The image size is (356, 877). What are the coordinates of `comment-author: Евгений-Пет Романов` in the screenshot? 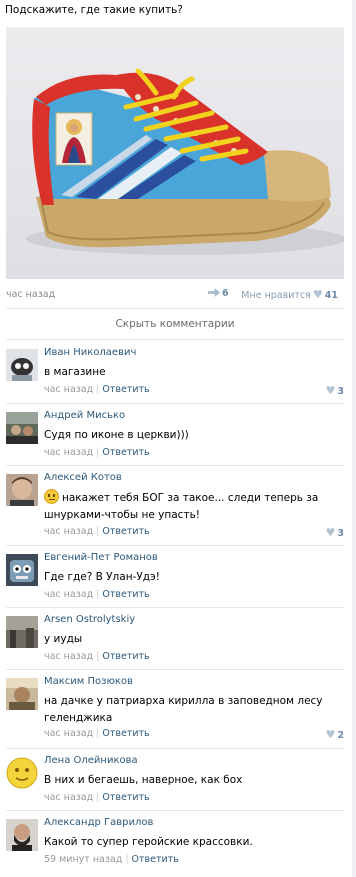 It's located at (101, 557).